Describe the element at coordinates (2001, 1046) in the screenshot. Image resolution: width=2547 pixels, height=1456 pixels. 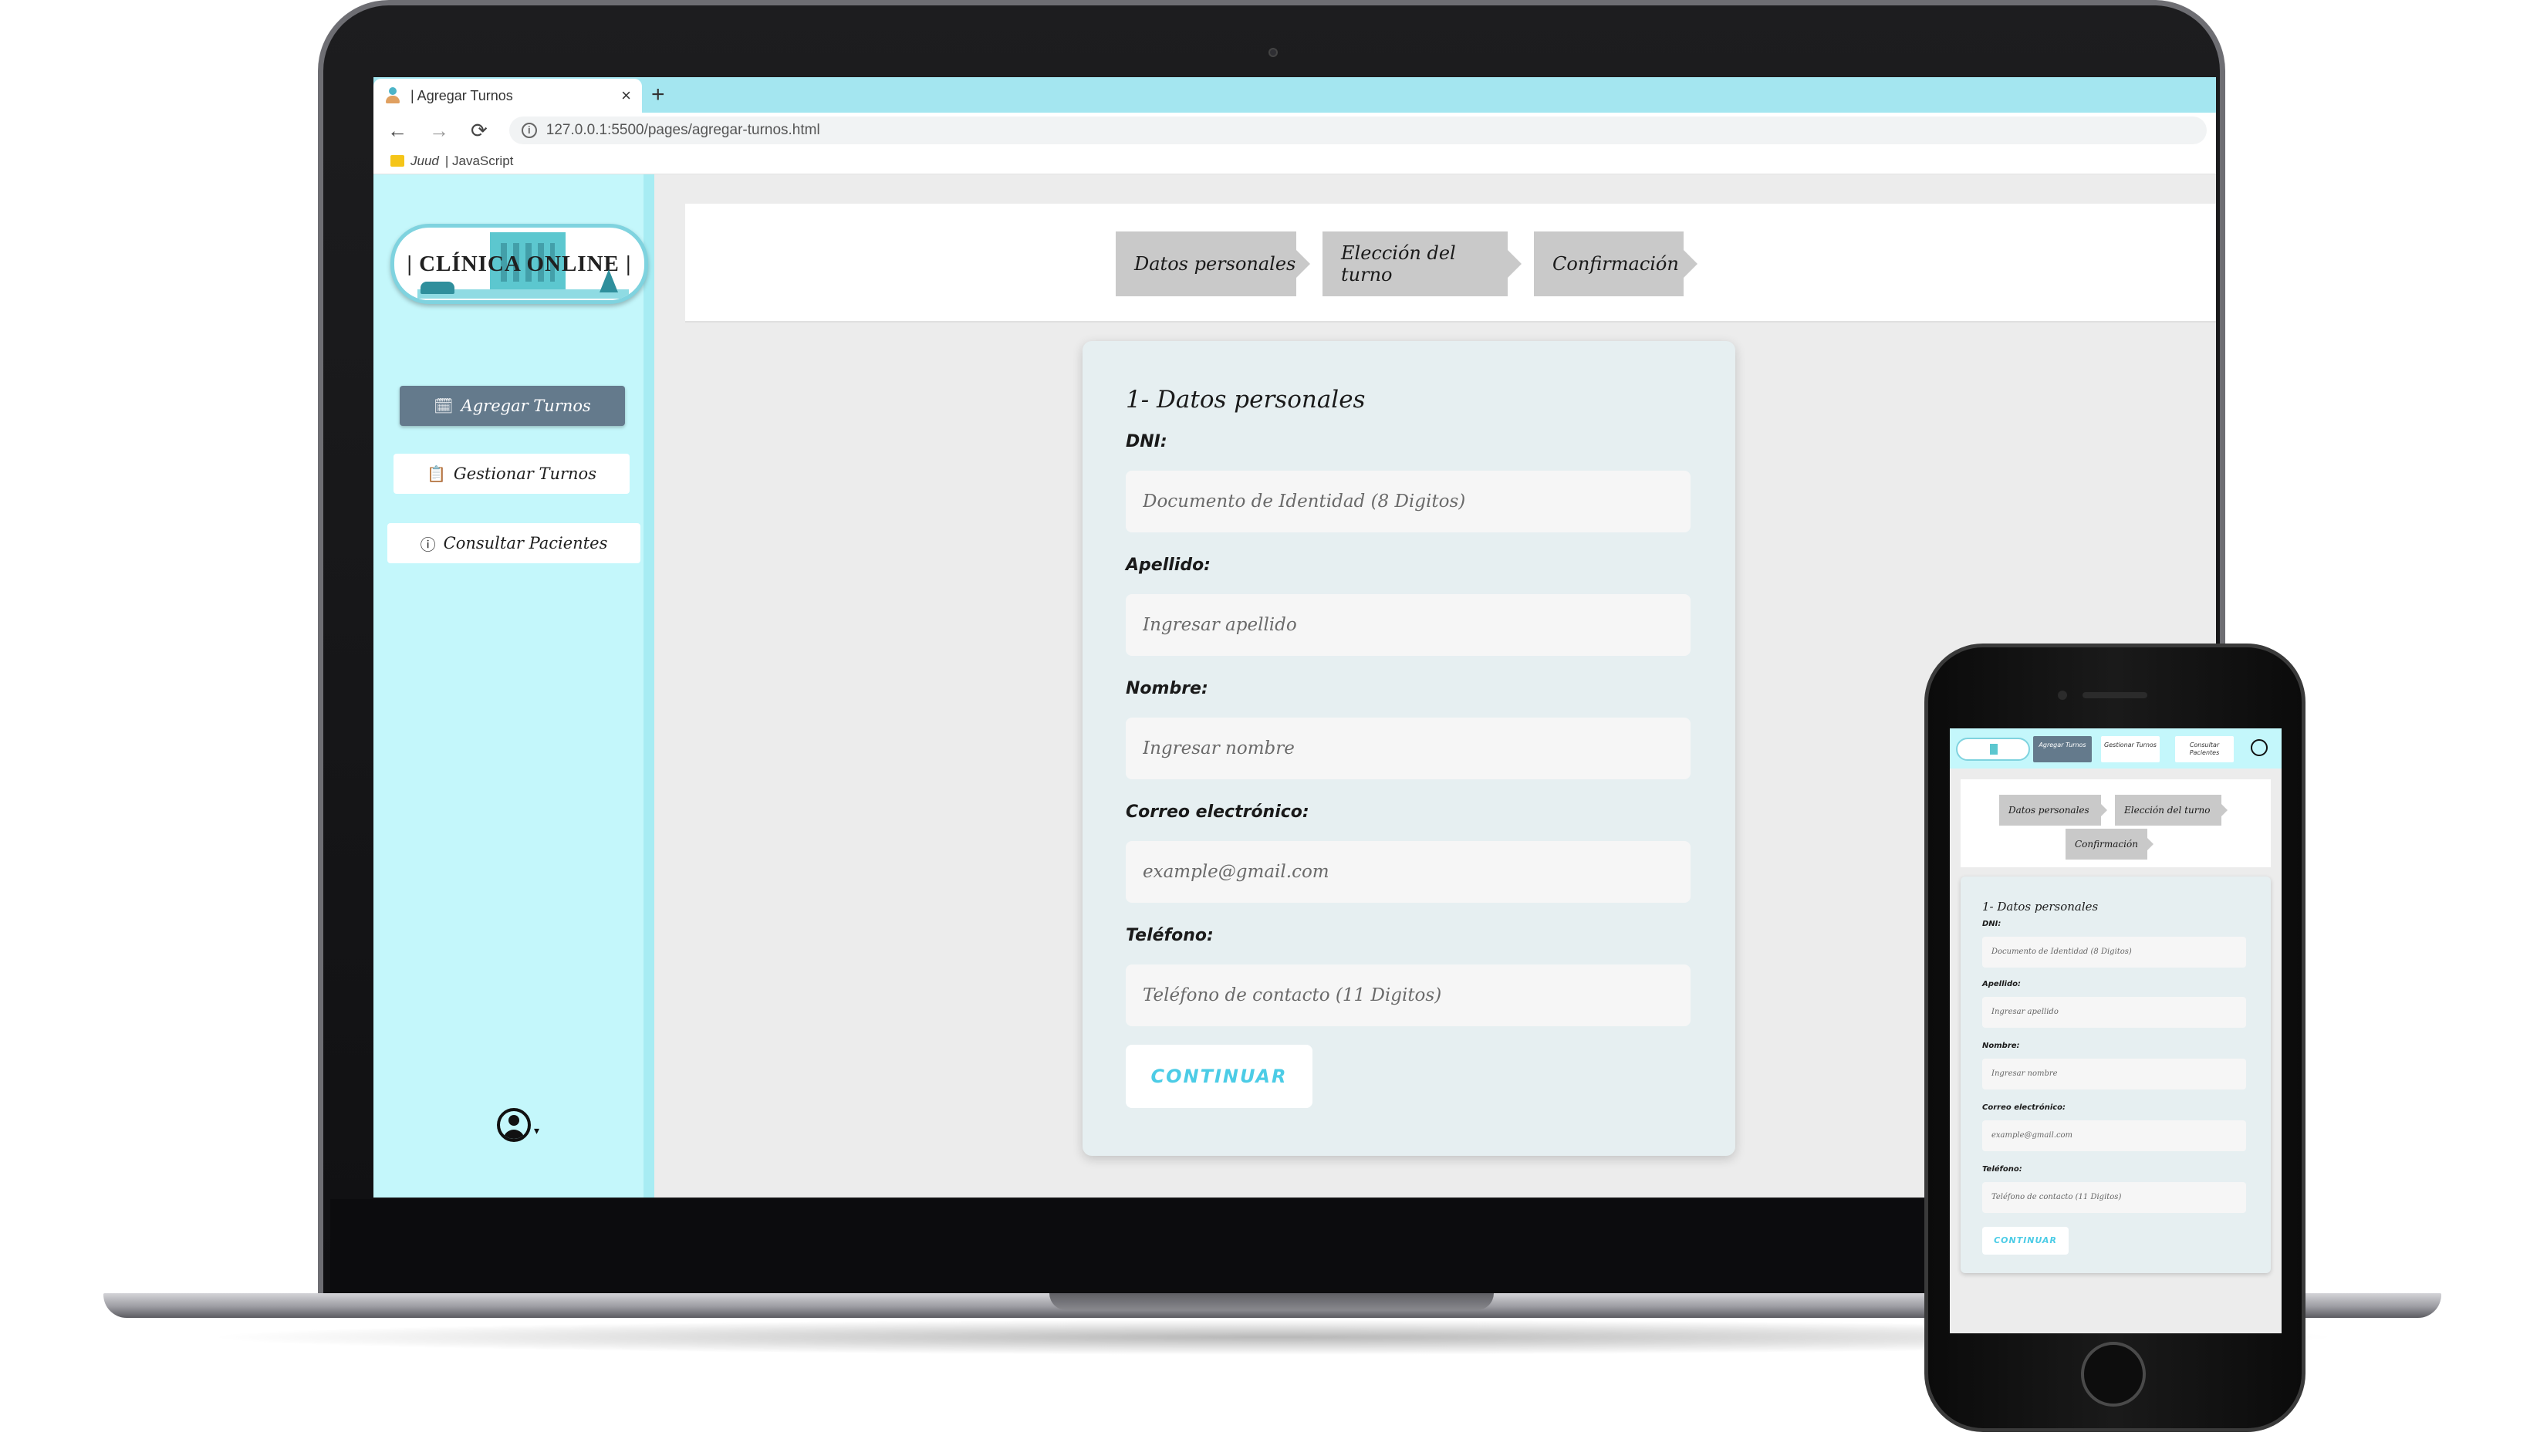
I see `mobile-nombre-label: Nombre:` at that location.